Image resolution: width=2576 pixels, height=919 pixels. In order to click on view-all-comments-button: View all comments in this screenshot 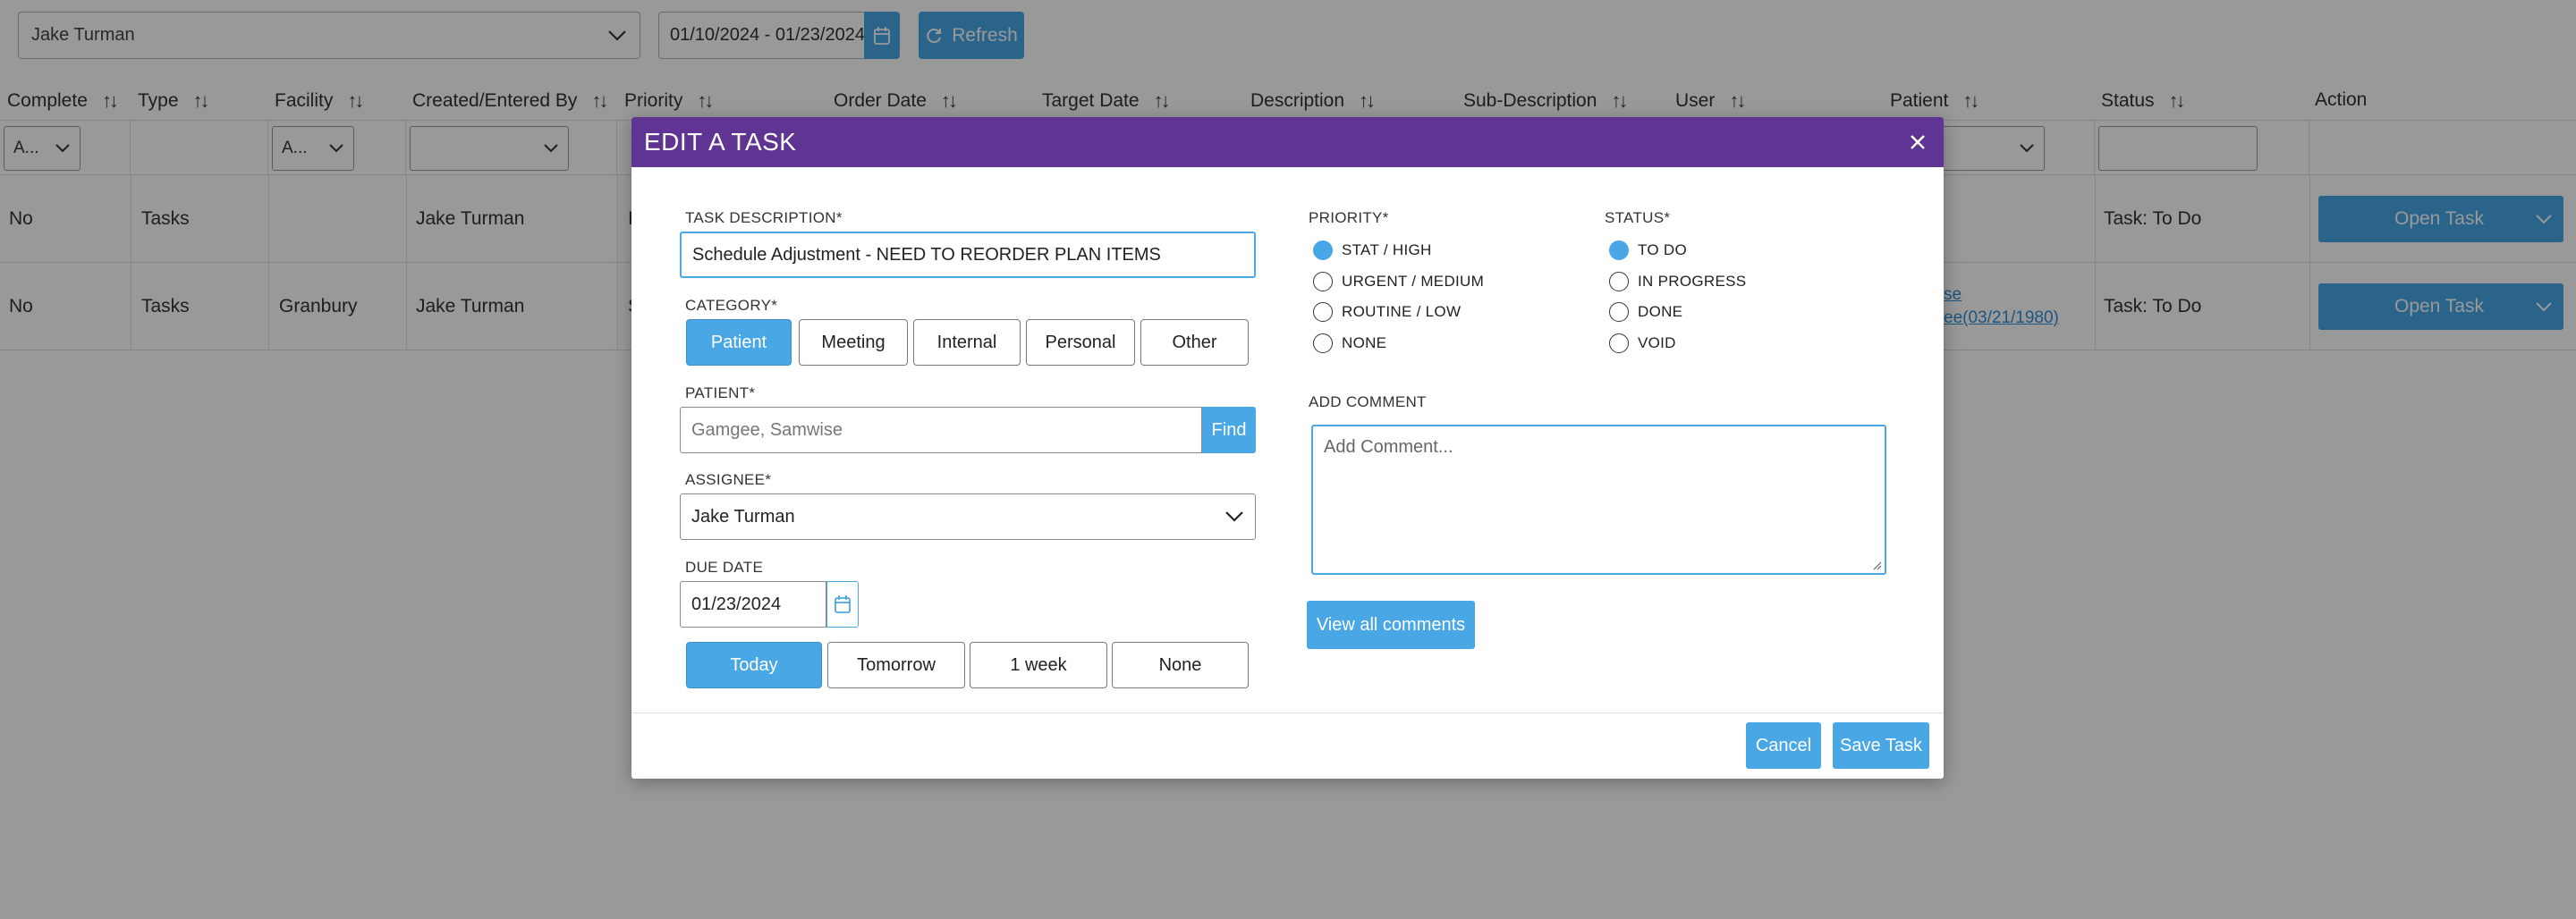, I will do `click(1391, 625)`.